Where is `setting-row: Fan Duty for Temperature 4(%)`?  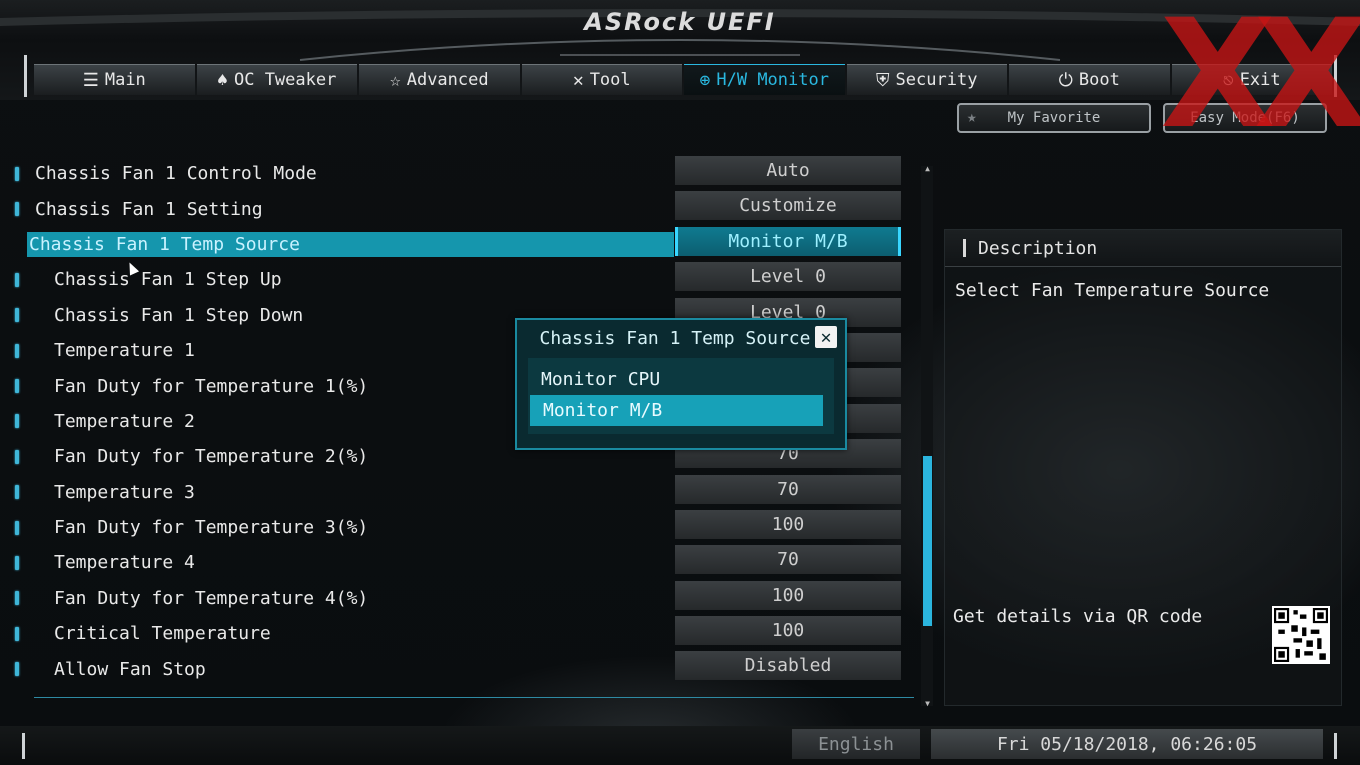
setting-row: Fan Duty for Temperature 4(%) is located at coordinates (342, 598).